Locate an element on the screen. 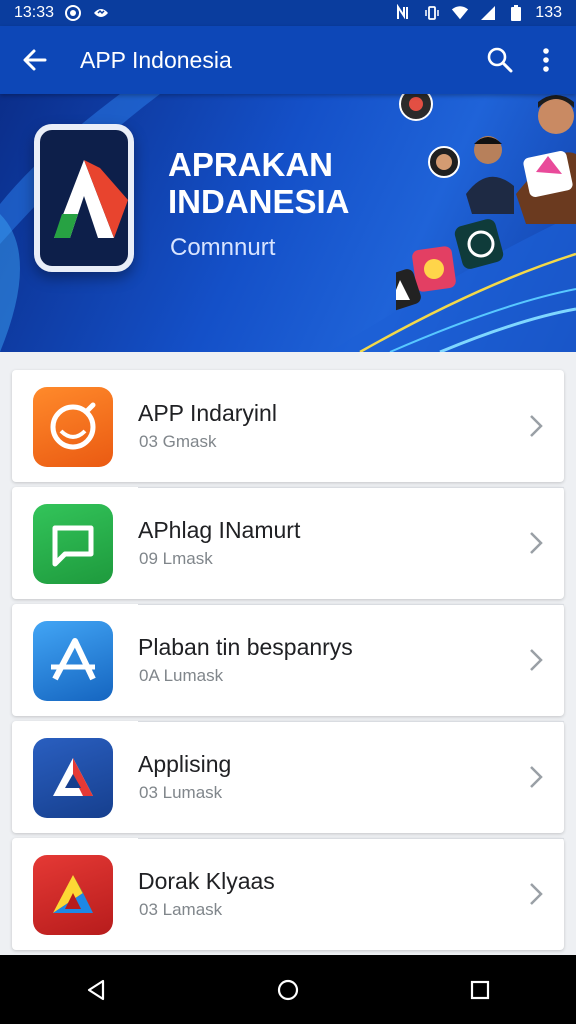  more-vert-icon is located at coordinates (546, 60).